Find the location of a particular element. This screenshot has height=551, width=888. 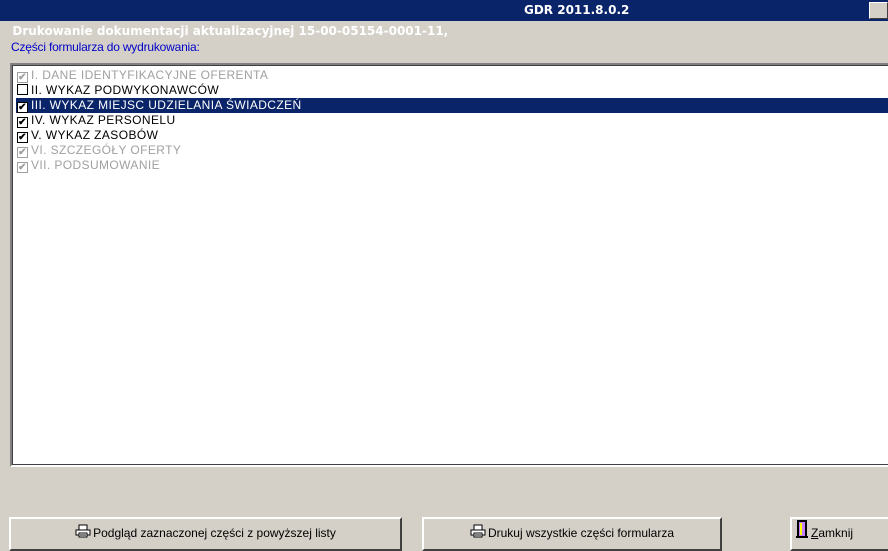

list-item: ✔ VI. SZCZEGÓŁY OFERTY is located at coordinates (99, 150).